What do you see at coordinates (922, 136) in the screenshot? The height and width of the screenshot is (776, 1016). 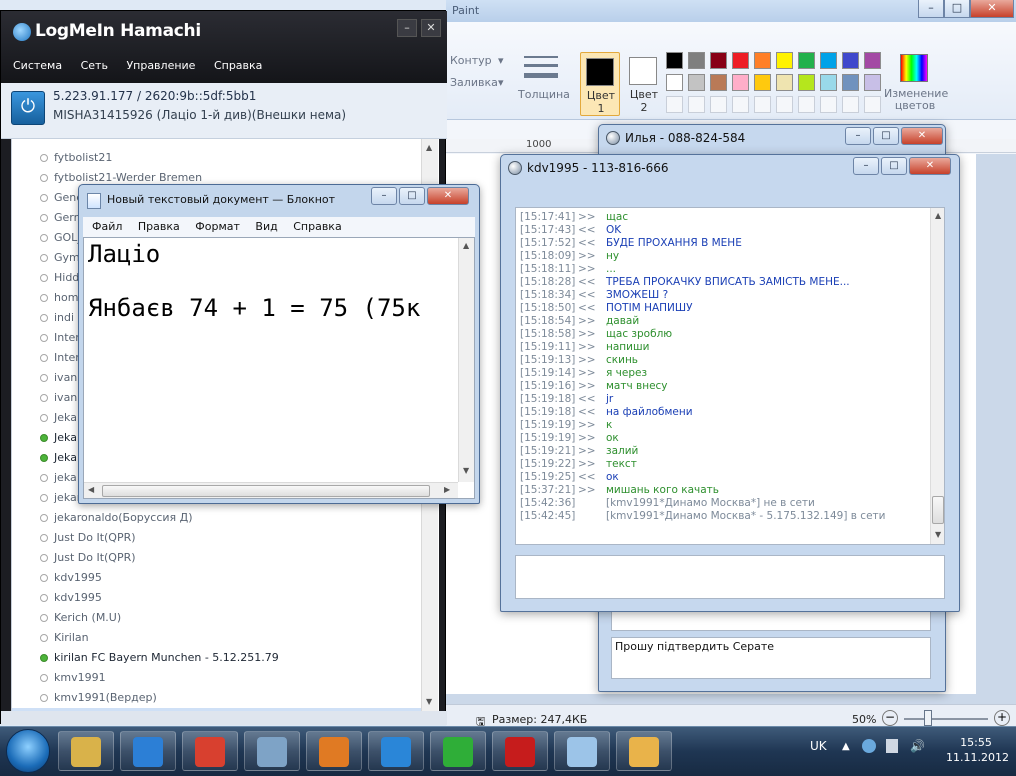 I see `chat-back-close-button: ✕` at bounding box center [922, 136].